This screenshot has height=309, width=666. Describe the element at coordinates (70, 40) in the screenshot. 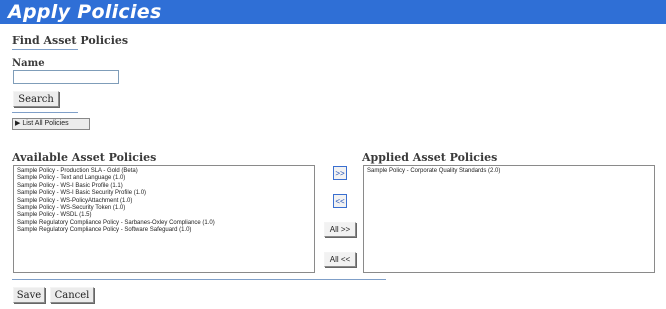

I see `find-policies-heading: Find Asset Policies` at that location.